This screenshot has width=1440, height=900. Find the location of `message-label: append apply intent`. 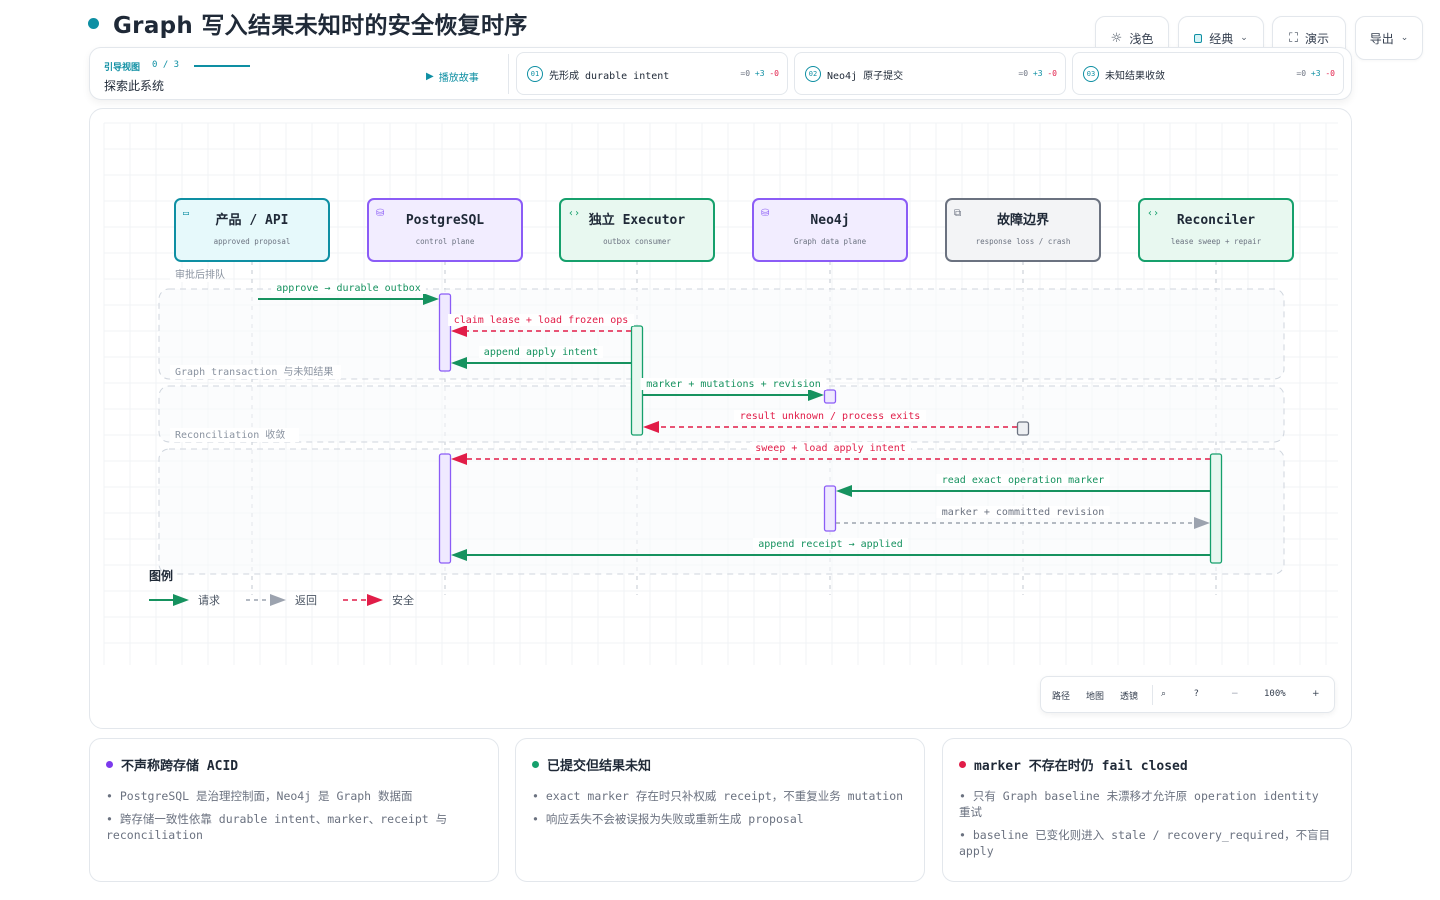

message-label: append apply intent is located at coordinates (541, 352).